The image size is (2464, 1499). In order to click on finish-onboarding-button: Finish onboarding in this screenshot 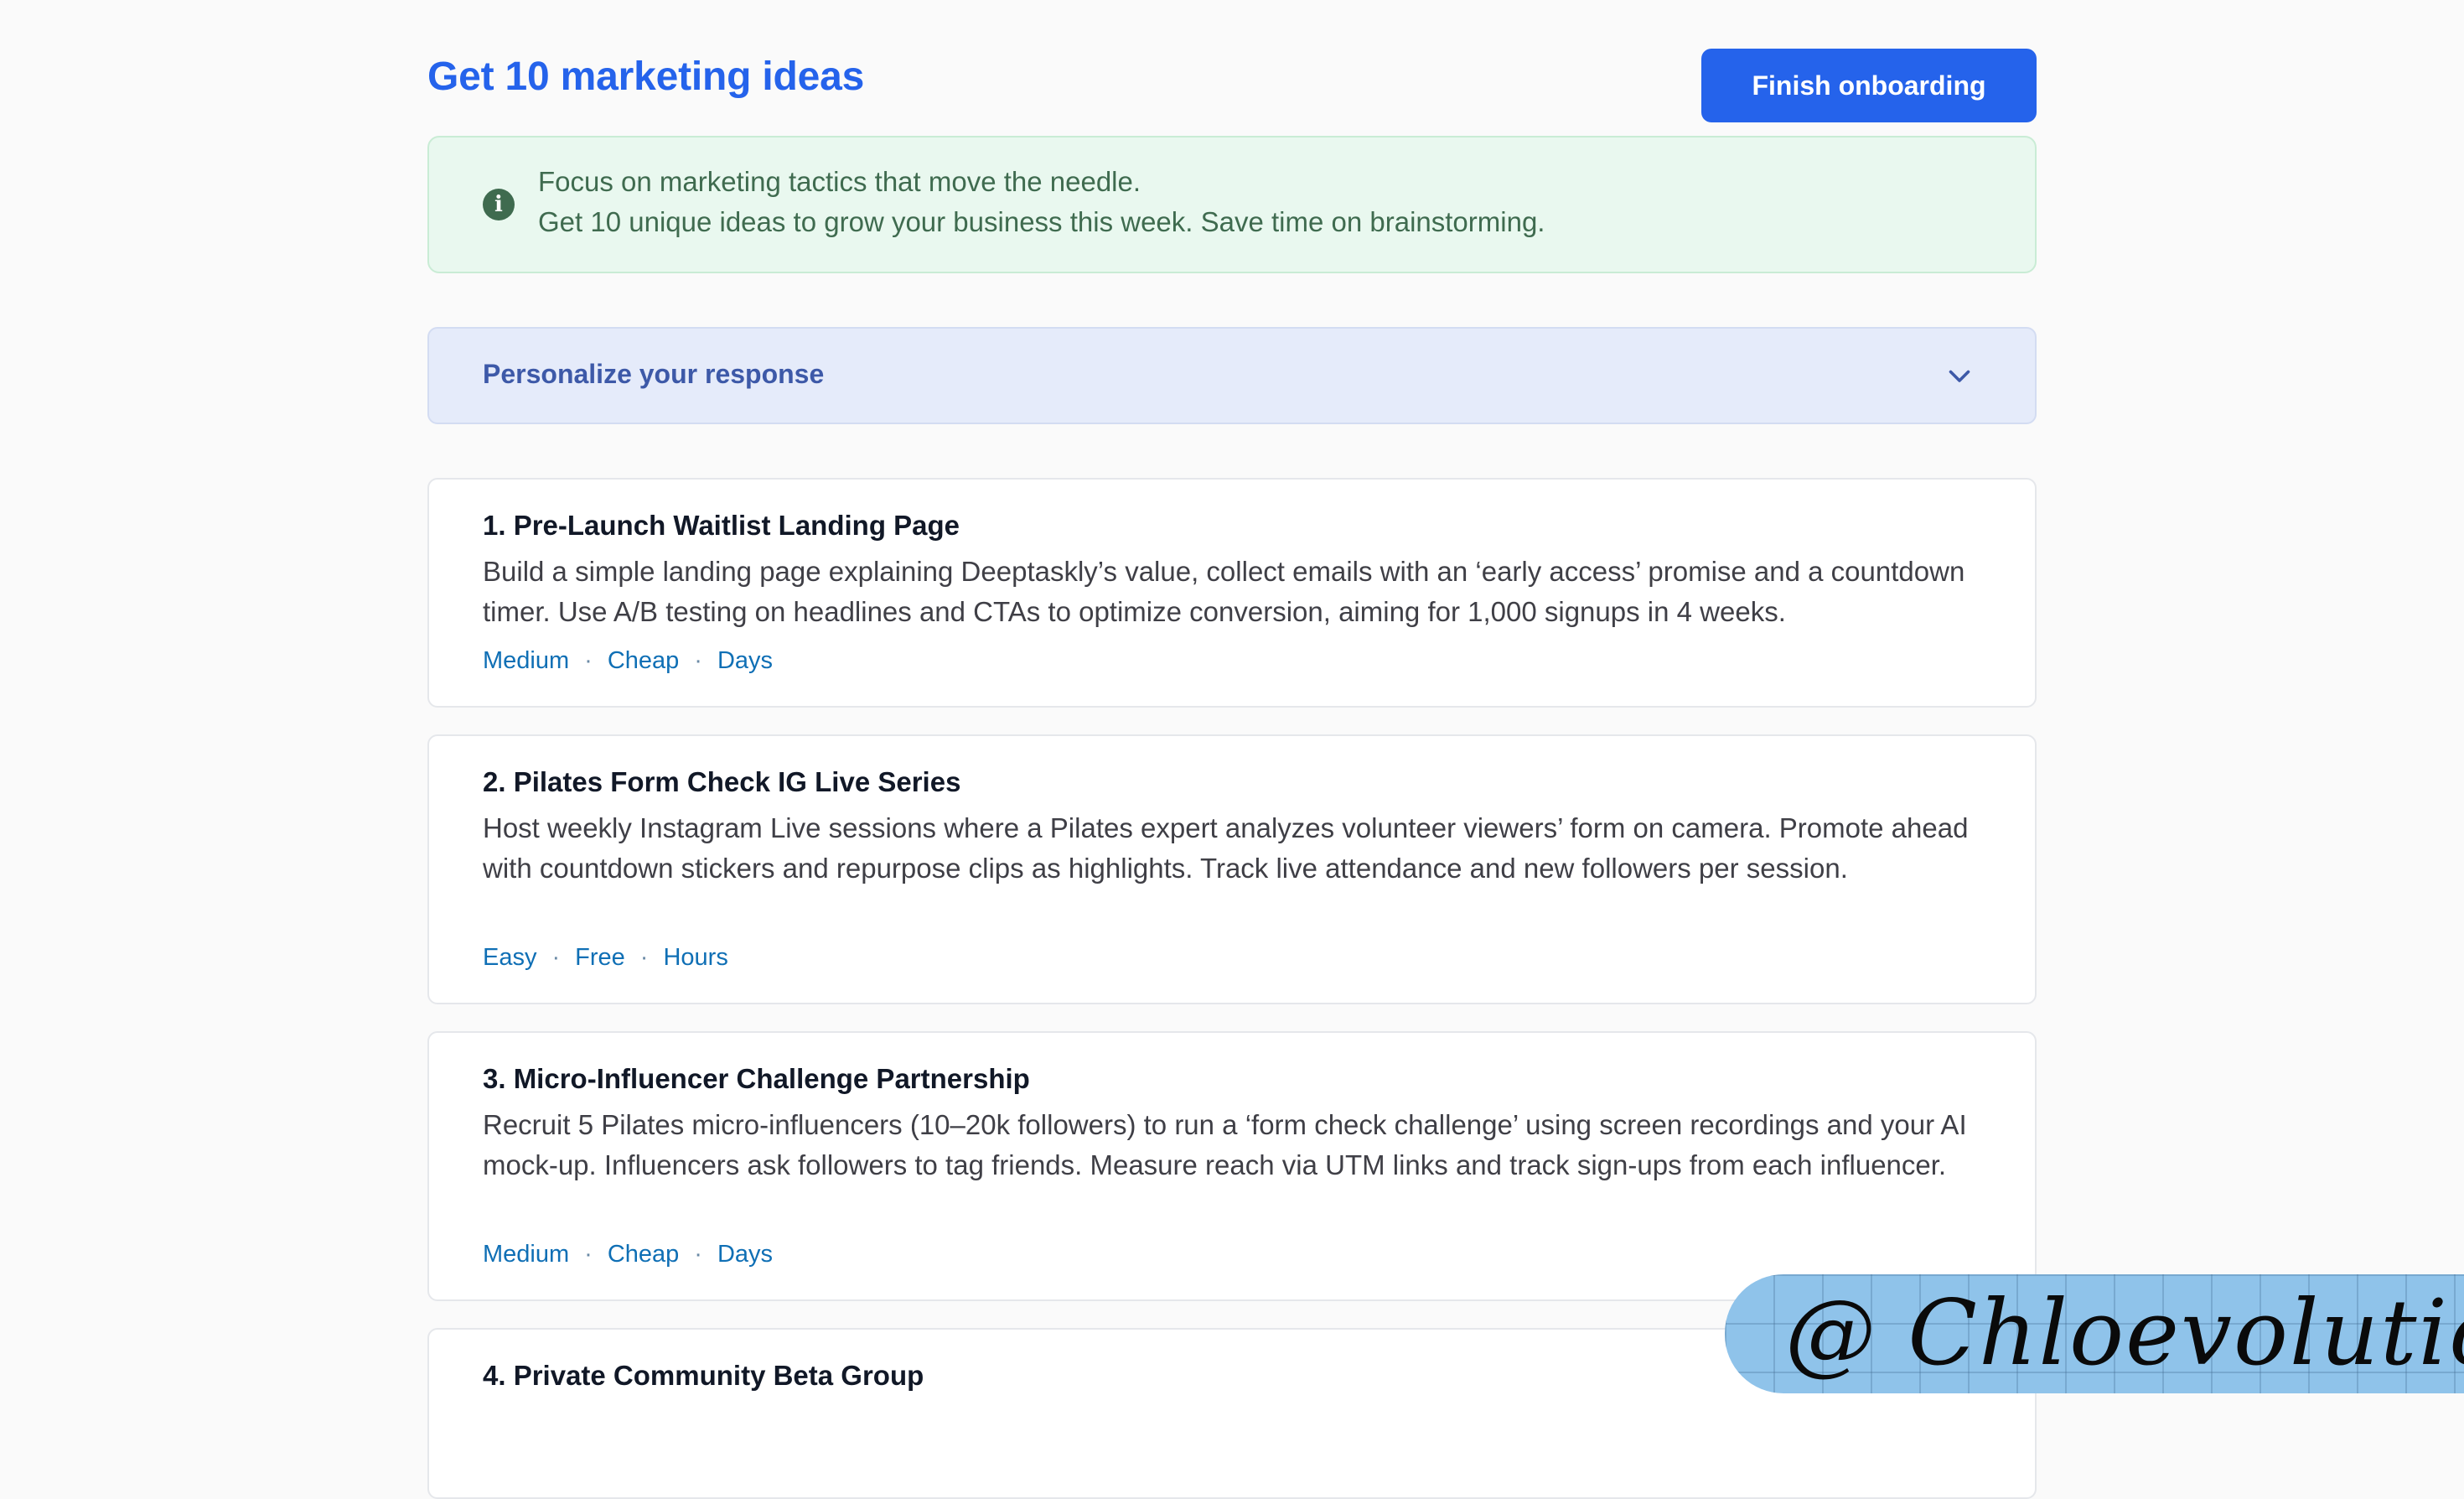, I will do `click(1869, 85)`.